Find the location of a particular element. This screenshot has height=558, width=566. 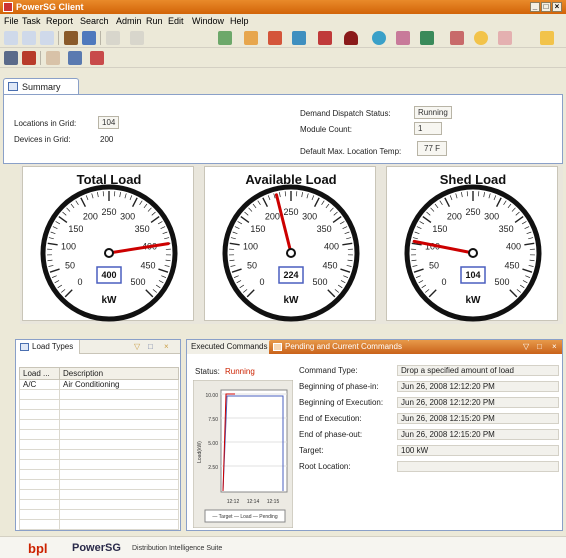

menu-search: Search is located at coordinates (94, 21).